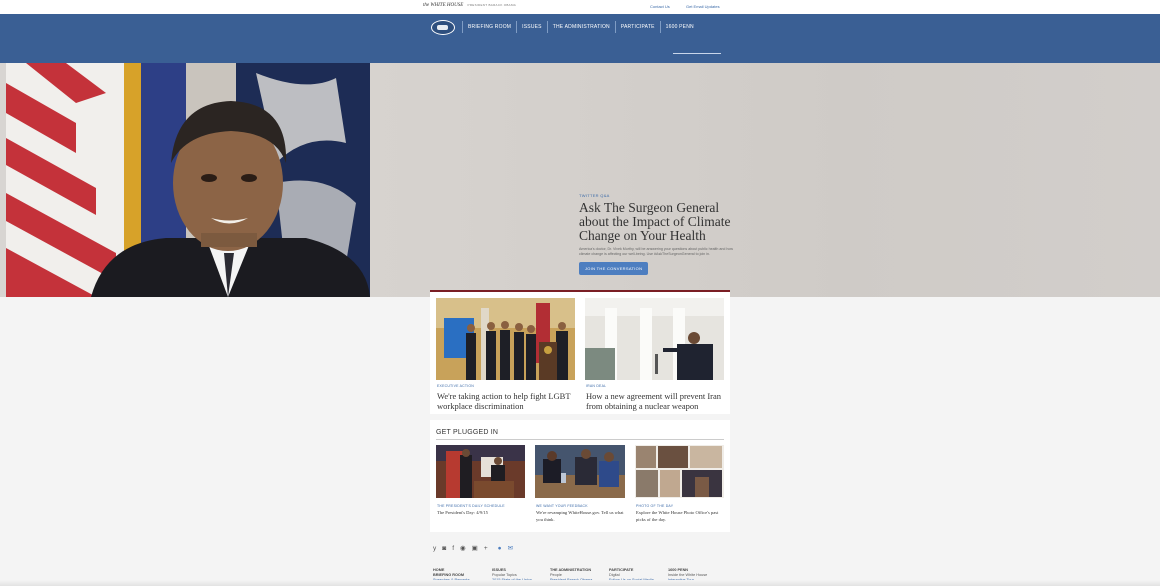 The image size is (1160, 586). Describe the element at coordinates (482, 513) in the screenshot. I see `plugged-1-title: The President's Day: 4/9/15` at that location.